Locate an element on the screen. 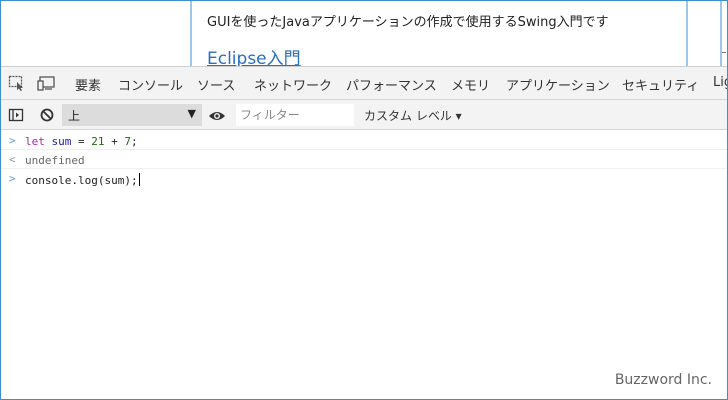  code-operator: = is located at coordinates (81, 141).